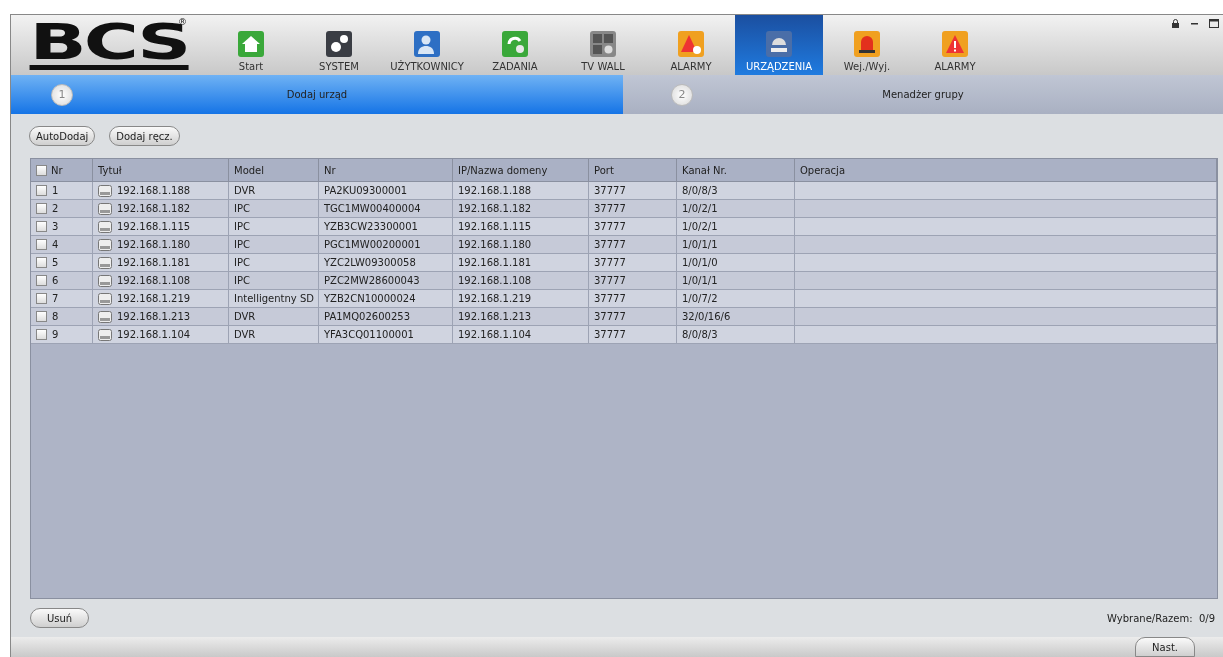 The height and width of the screenshot is (657, 1223). What do you see at coordinates (339, 45) in the screenshot?
I see `nav-tab: SYSTEM` at bounding box center [339, 45].